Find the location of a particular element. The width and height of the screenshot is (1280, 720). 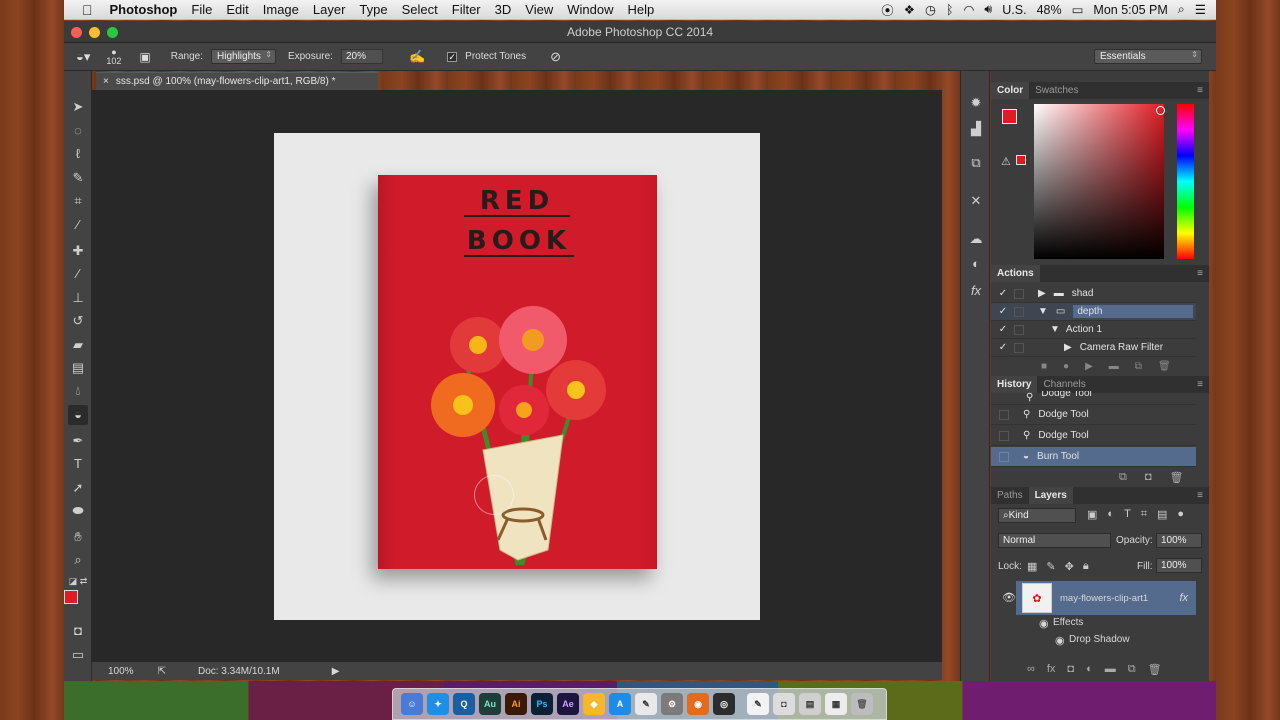

share-icon: ⇱ is located at coordinates (162, 671).